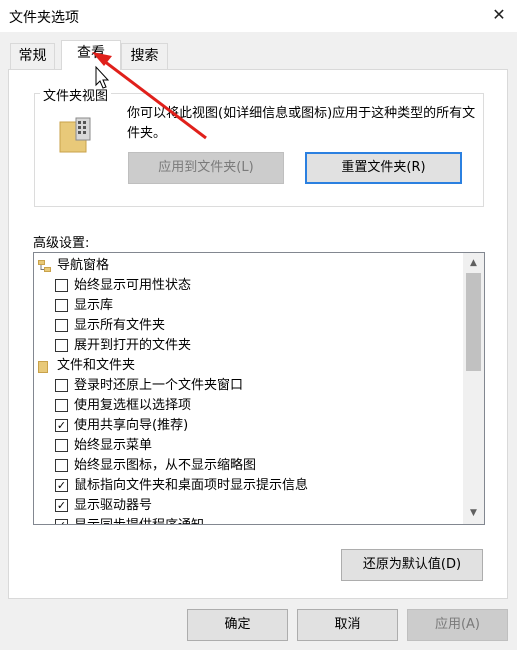  I want to click on folder-view-icon, so click(75, 135).